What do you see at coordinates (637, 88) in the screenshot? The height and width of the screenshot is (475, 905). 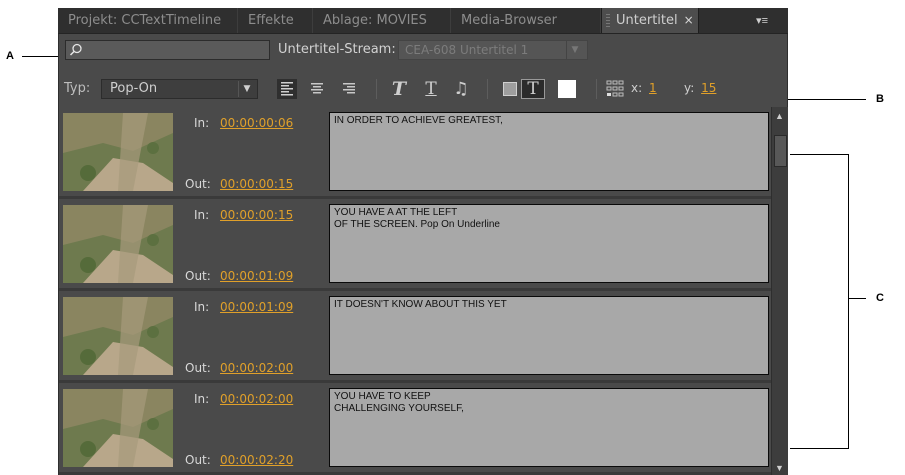 I see `x-position-label: x:` at bounding box center [637, 88].